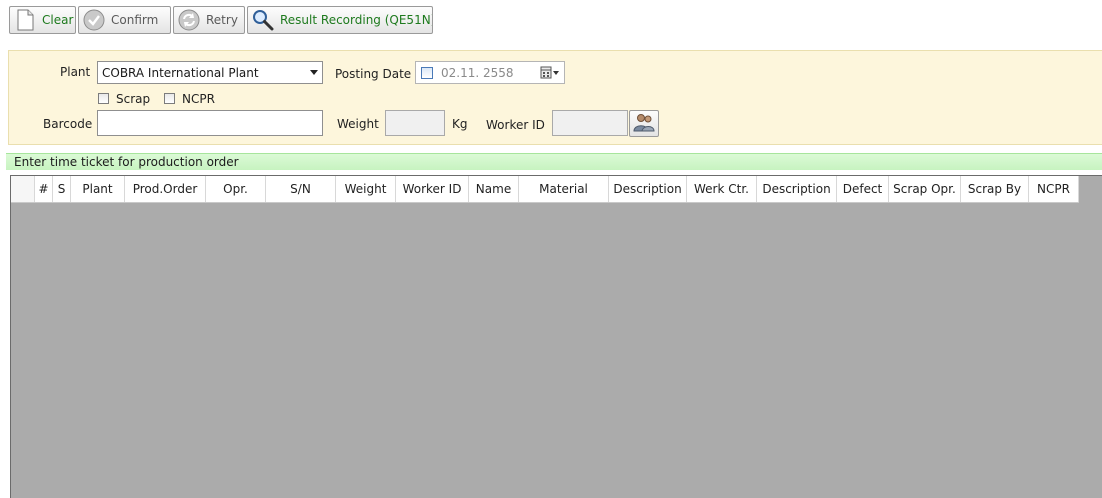 The width and height of the screenshot is (1102, 498). Describe the element at coordinates (44, 189) in the screenshot. I see `grid-column-header: #` at that location.